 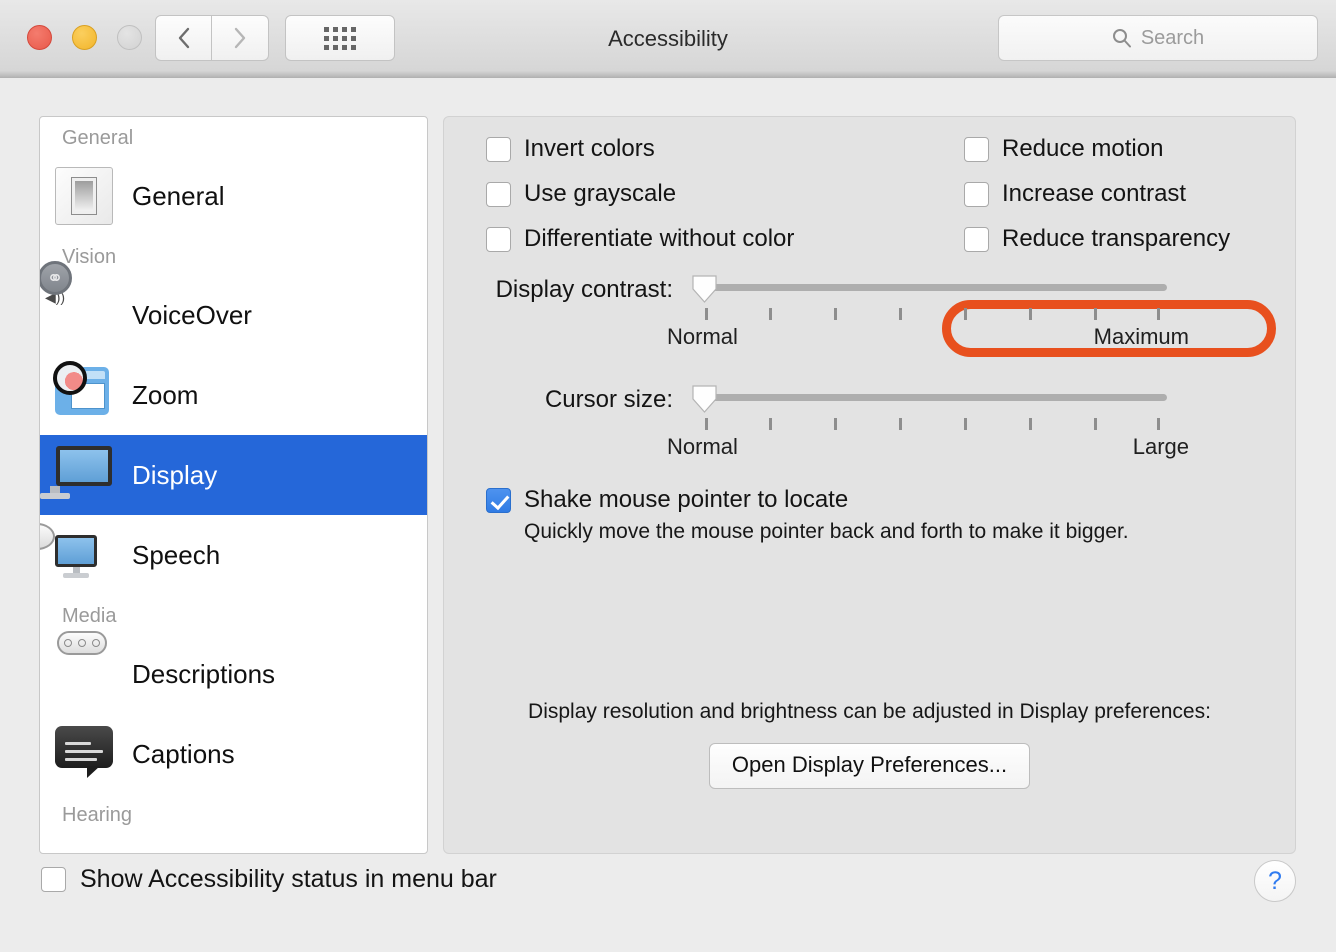 I want to click on search-field: Search, so click(x=1158, y=38).